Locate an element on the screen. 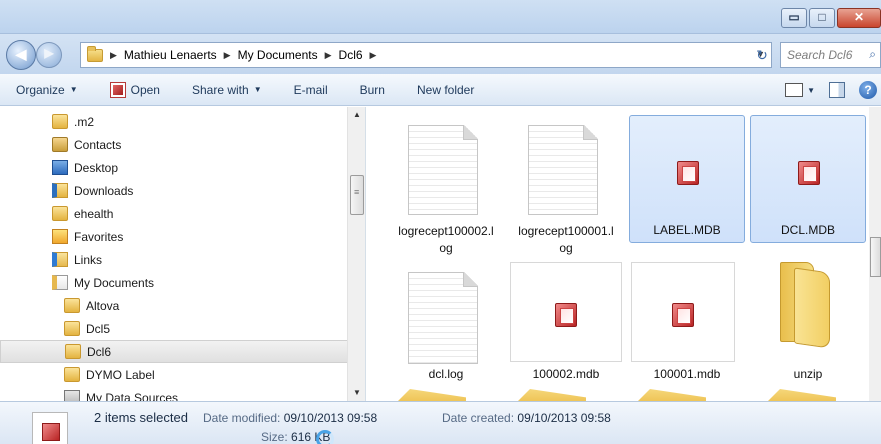 This screenshot has height=444, width=881. back-button: ◀ is located at coordinates (21, 55).